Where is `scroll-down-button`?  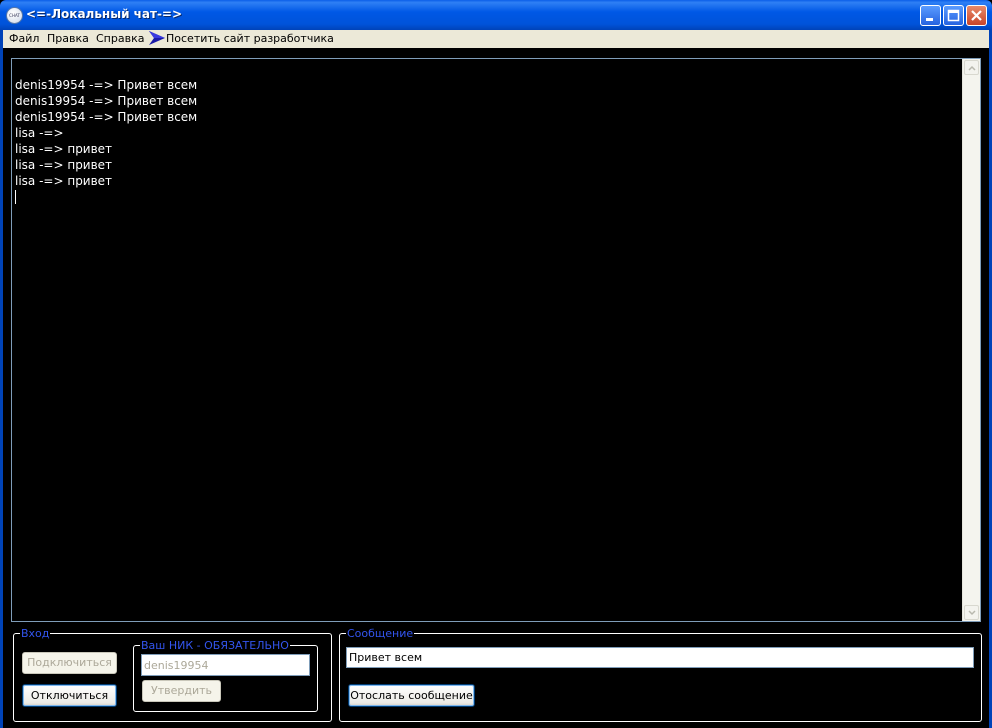 scroll-down-button is located at coordinates (971, 612).